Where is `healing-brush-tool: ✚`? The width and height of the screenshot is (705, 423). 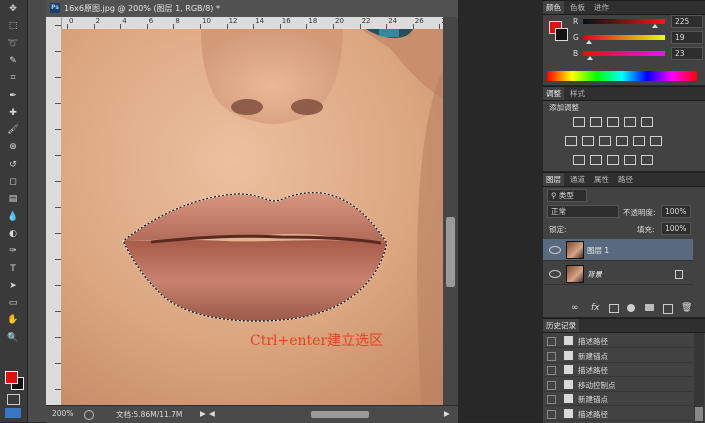
healing-brush-tool: ✚ is located at coordinates (13, 113).